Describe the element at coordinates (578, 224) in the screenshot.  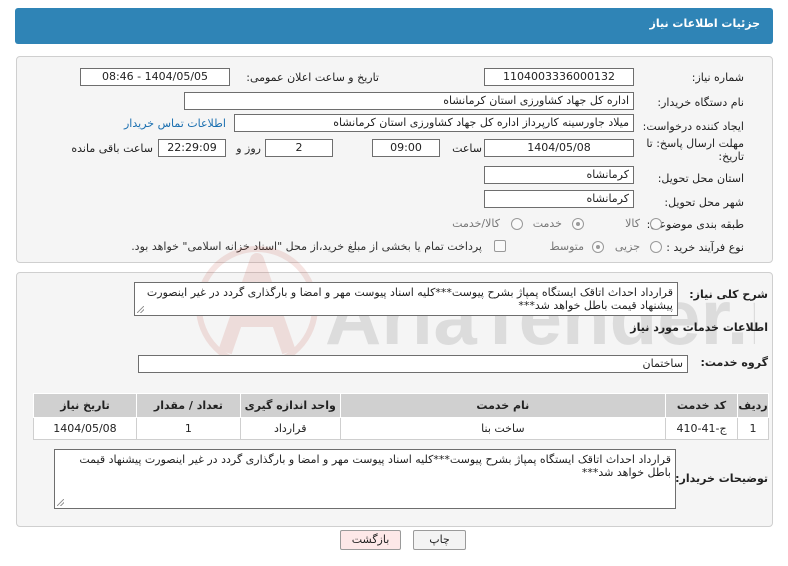
I see `category-service-radio` at that location.